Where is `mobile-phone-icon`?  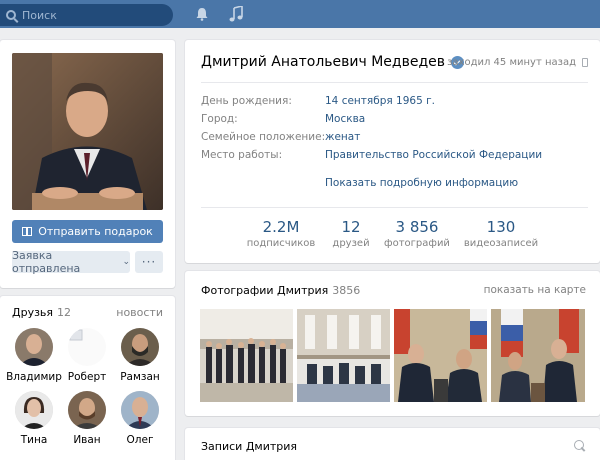
mobile-phone-icon is located at coordinates (585, 62).